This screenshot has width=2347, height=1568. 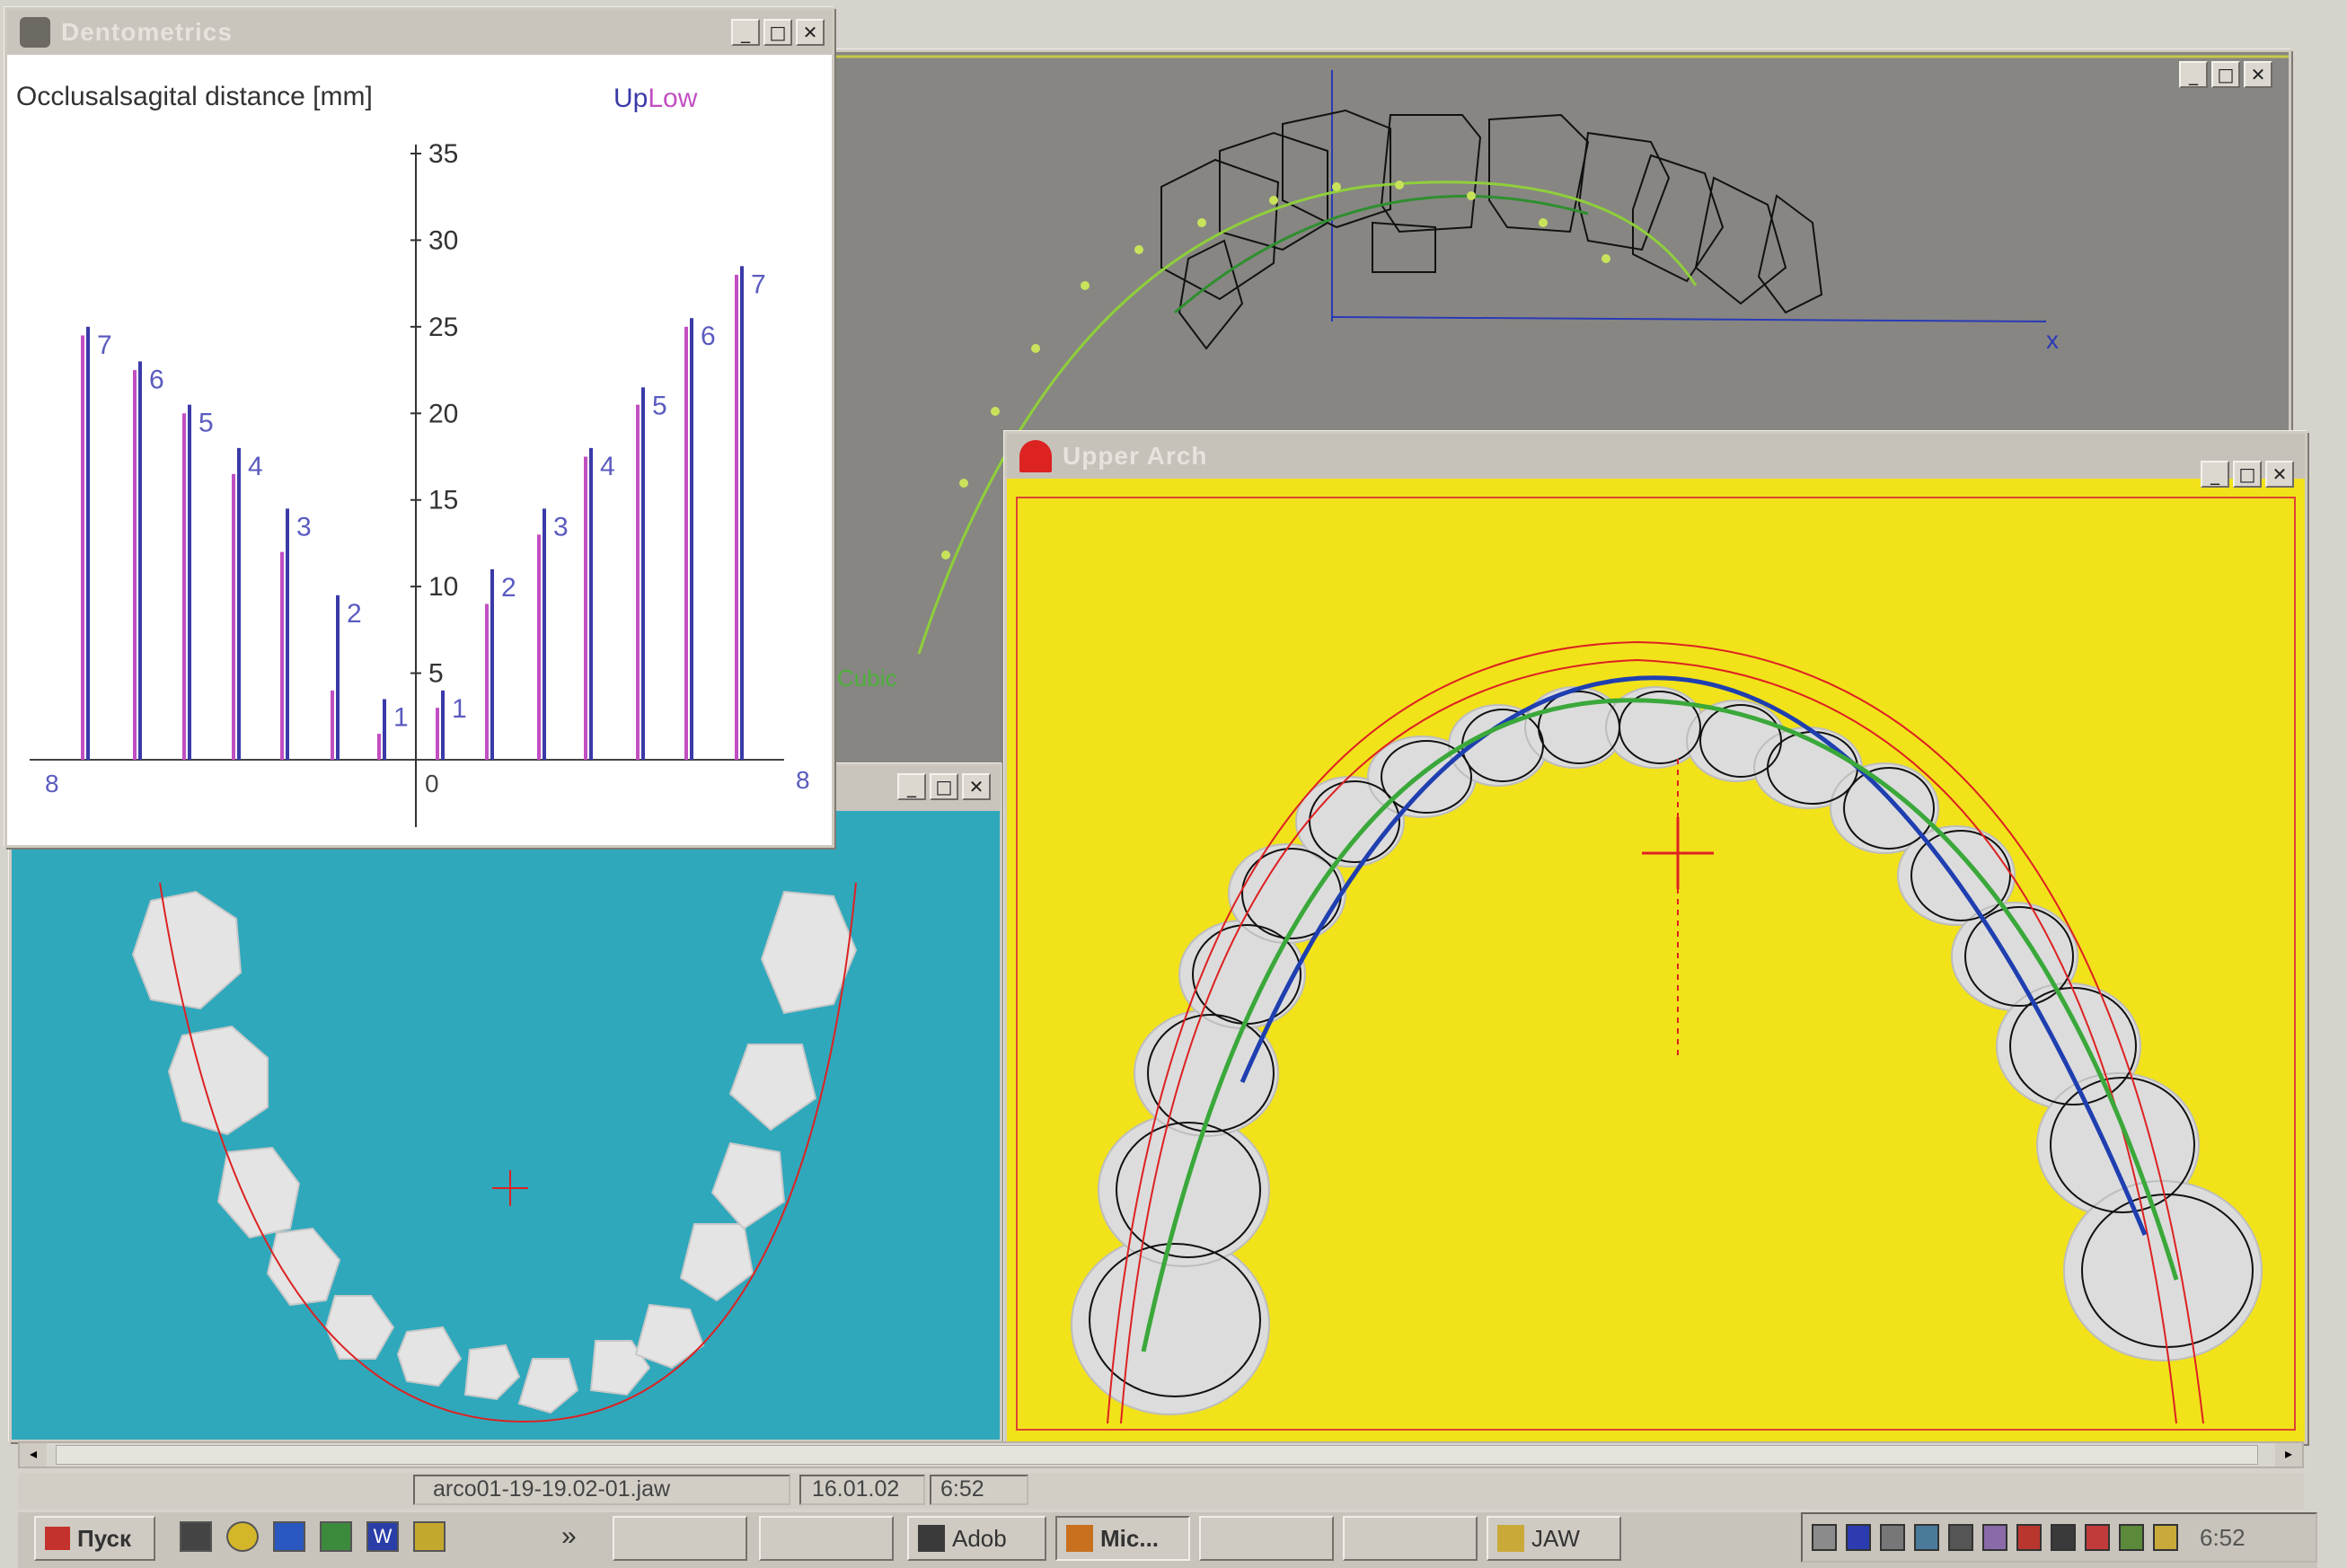 I want to click on shield-icon, so click(x=2029, y=1537).